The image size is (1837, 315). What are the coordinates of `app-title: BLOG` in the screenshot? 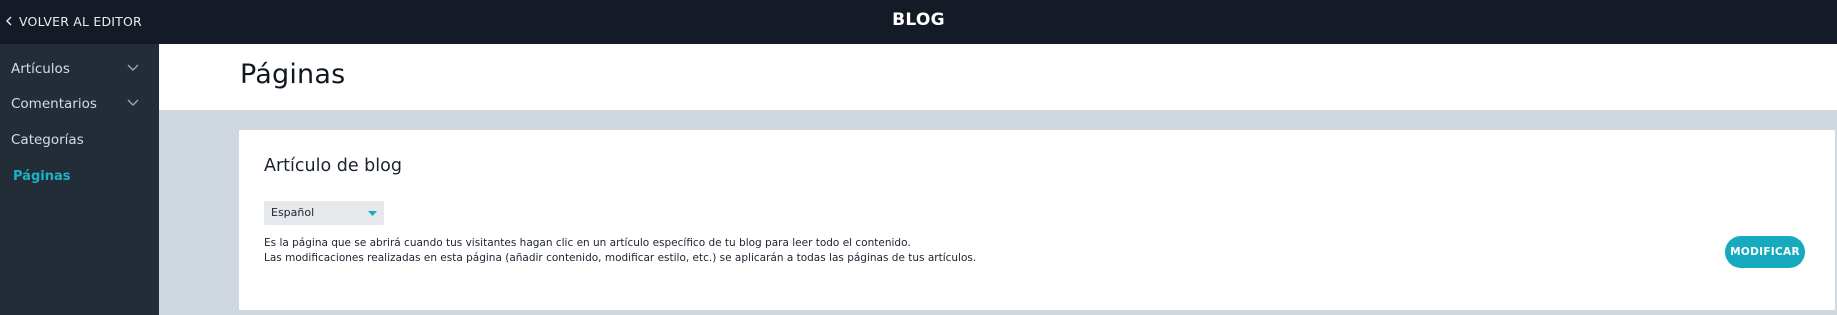 It's located at (918, 20).